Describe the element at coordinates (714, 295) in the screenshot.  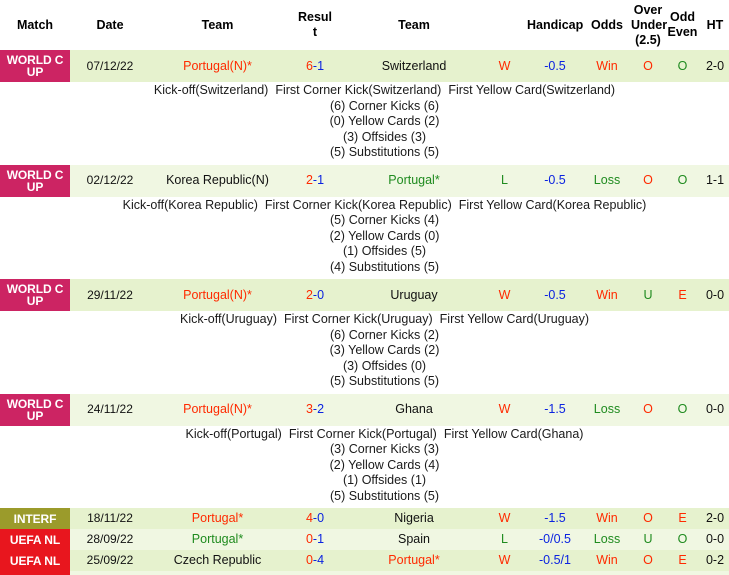
I see `half-time-score: 0-0` at that location.